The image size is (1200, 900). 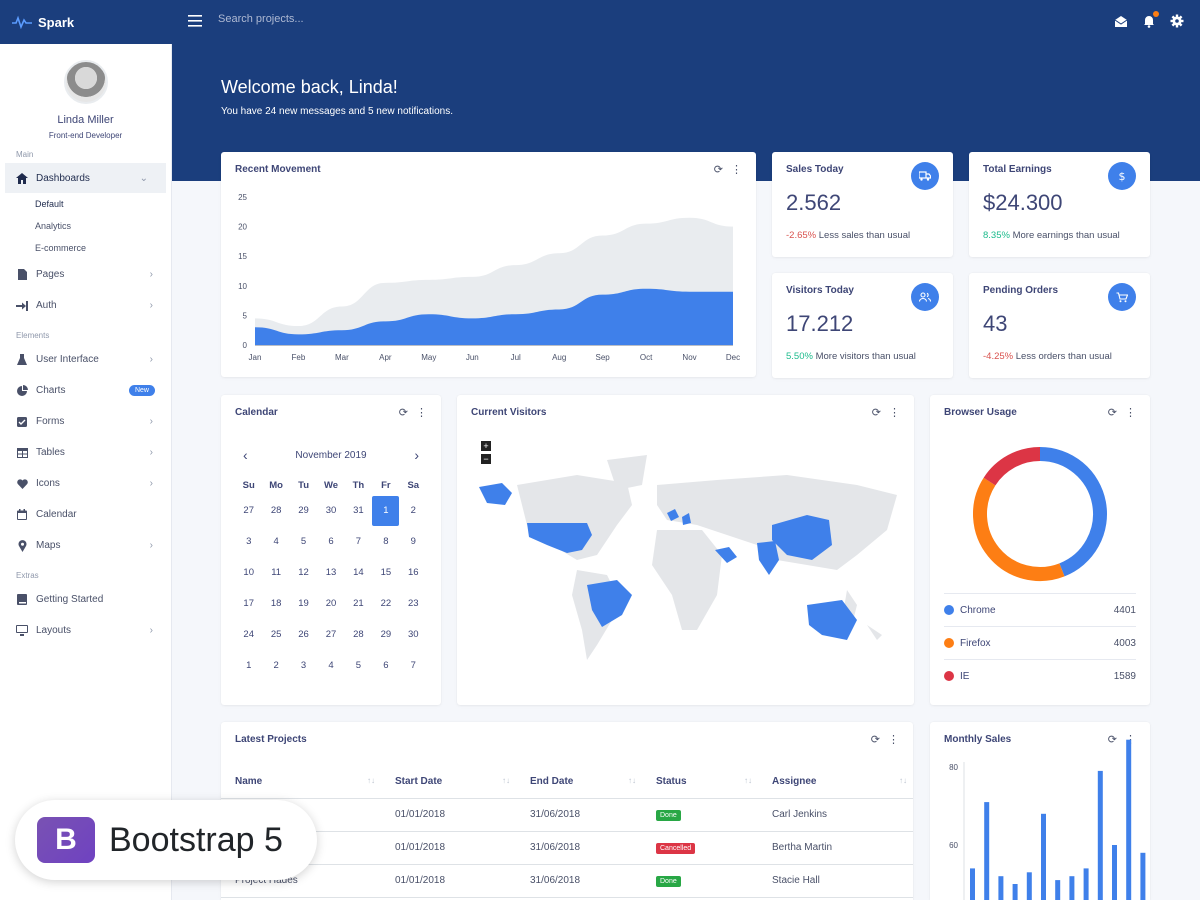 What do you see at coordinates (559, 357) in the screenshot?
I see `x-tick-label: Aug` at bounding box center [559, 357].